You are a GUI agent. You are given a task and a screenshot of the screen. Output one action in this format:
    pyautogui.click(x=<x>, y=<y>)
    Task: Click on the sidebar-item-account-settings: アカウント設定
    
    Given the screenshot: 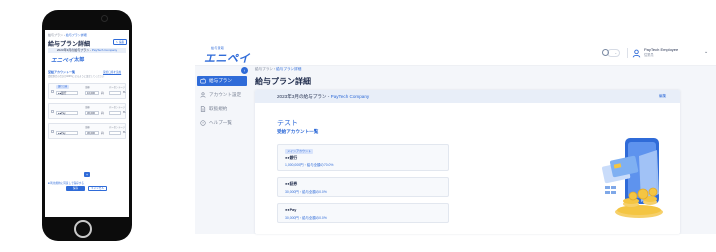 What is the action you would take?
    pyautogui.click(x=222, y=95)
    